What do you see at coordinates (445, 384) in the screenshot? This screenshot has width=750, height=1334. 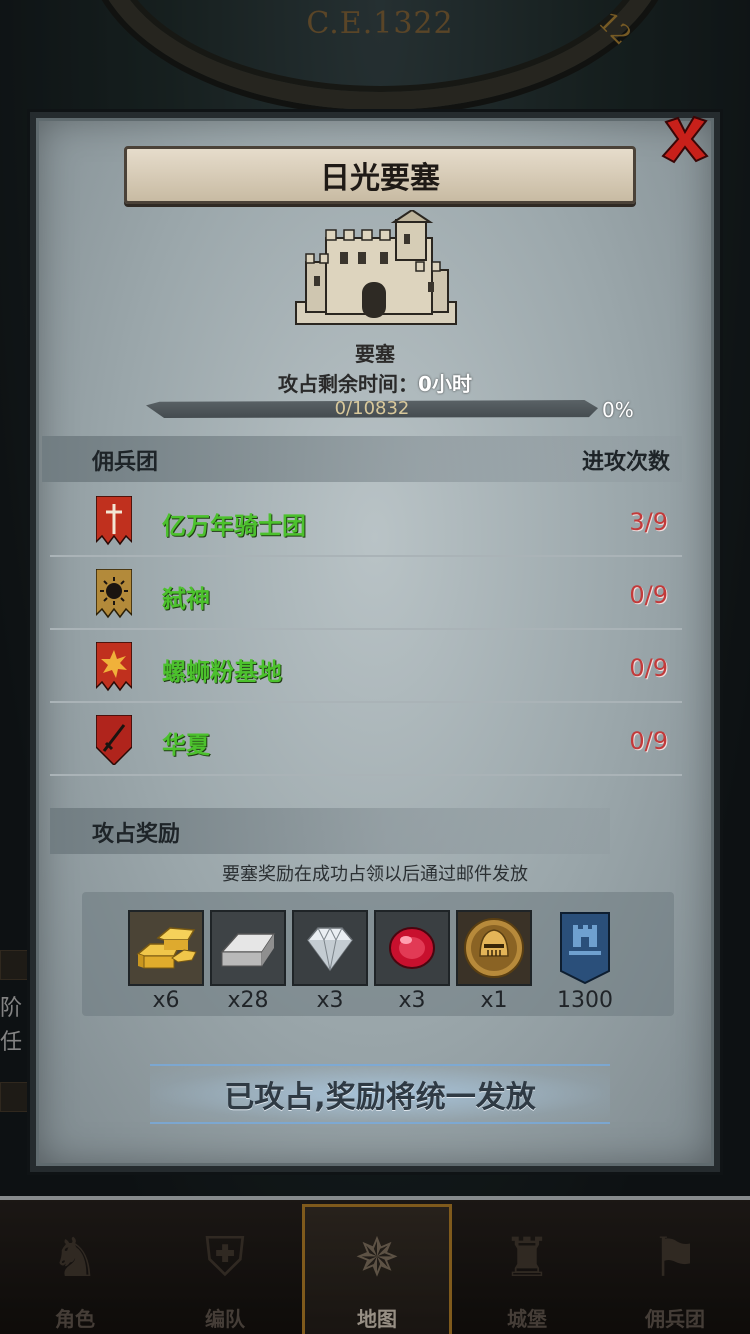 I see `capture-time-value: 0小时` at bounding box center [445, 384].